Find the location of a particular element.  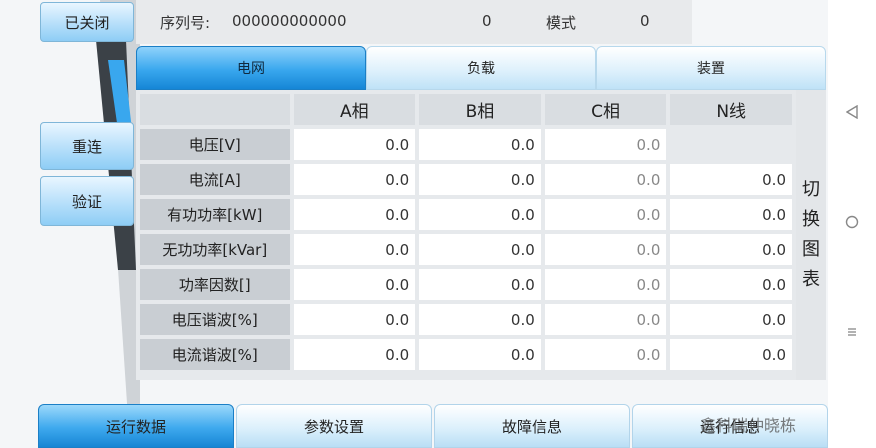

verify-button: 验证 is located at coordinates (87, 201).